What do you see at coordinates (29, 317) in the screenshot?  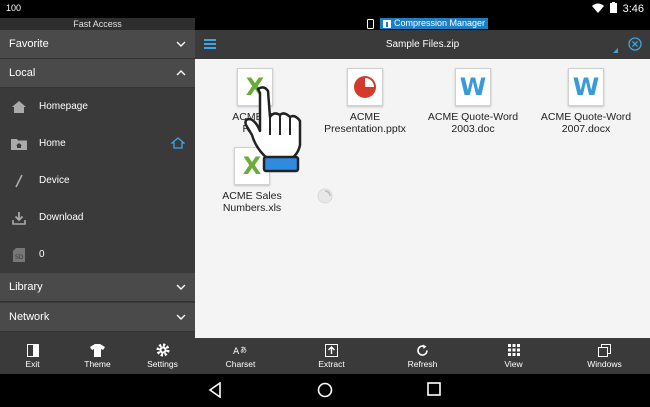 I see `section-label: Network` at bounding box center [29, 317].